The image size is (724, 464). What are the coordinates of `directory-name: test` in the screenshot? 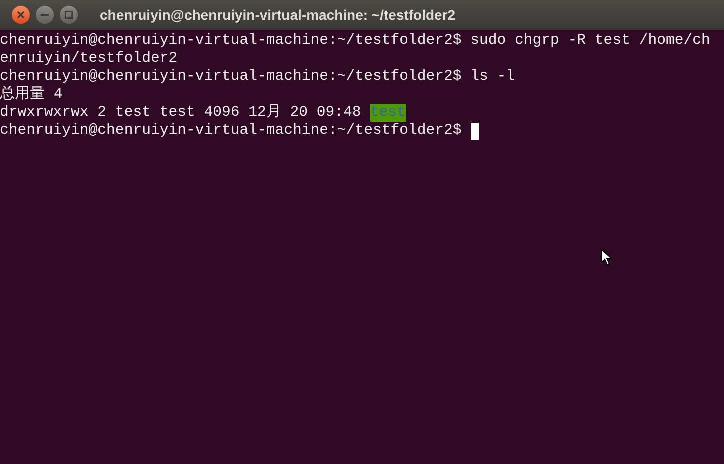 It's located at (388, 113).